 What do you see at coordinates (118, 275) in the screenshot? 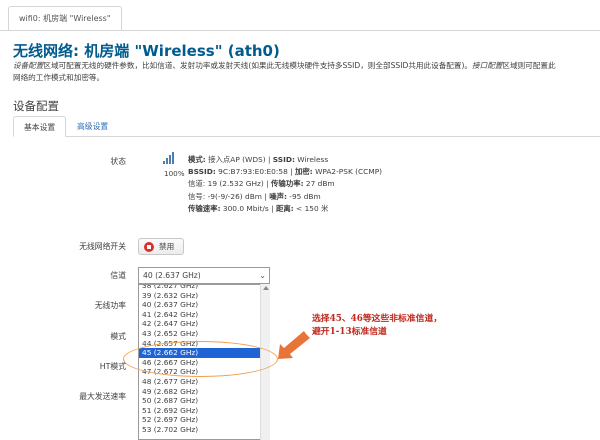
I see `channel-label: 信道` at bounding box center [118, 275].